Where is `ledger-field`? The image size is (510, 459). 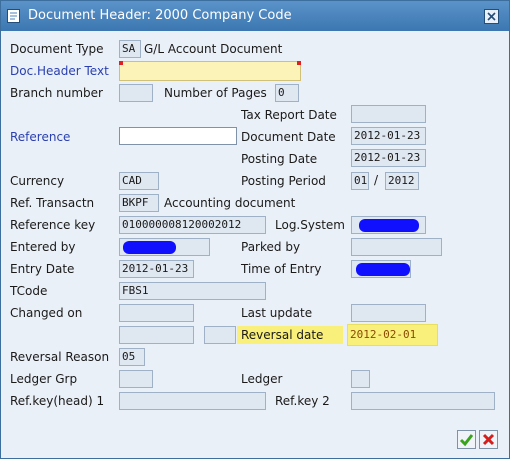 ledger-field is located at coordinates (360, 379).